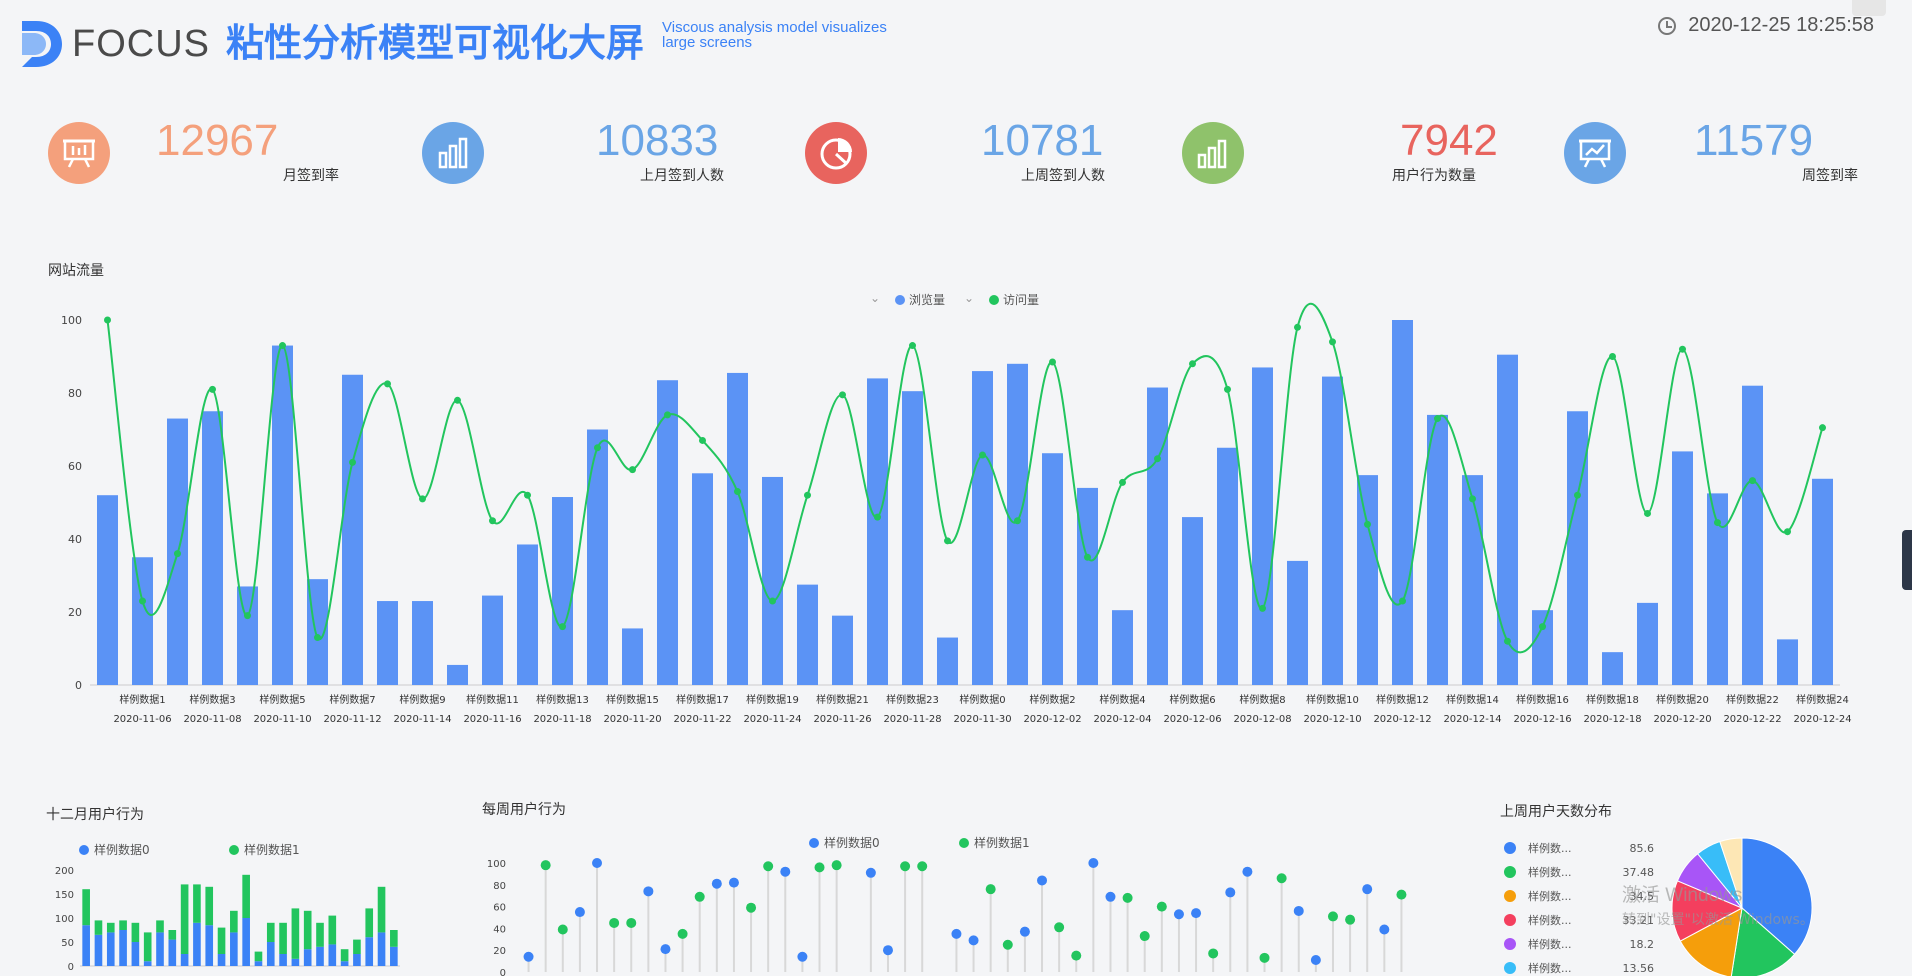 This screenshot has width=1912, height=976. I want to click on x-category-label: 样例数据19, so click(772, 699).